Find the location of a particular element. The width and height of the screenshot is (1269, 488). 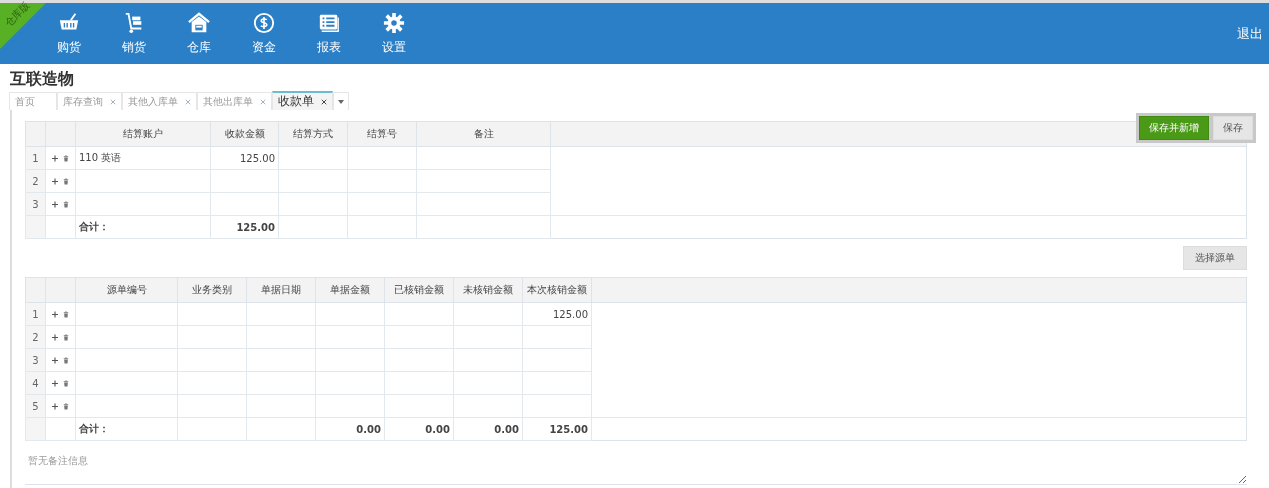

tab-menu-button is located at coordinates (341, 101).